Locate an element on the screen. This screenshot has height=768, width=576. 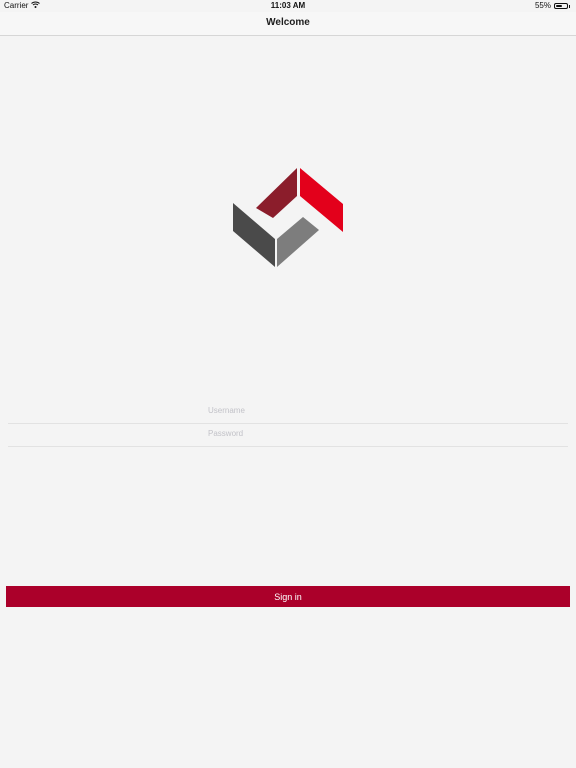
password-row is located at coordinates (288, 436).